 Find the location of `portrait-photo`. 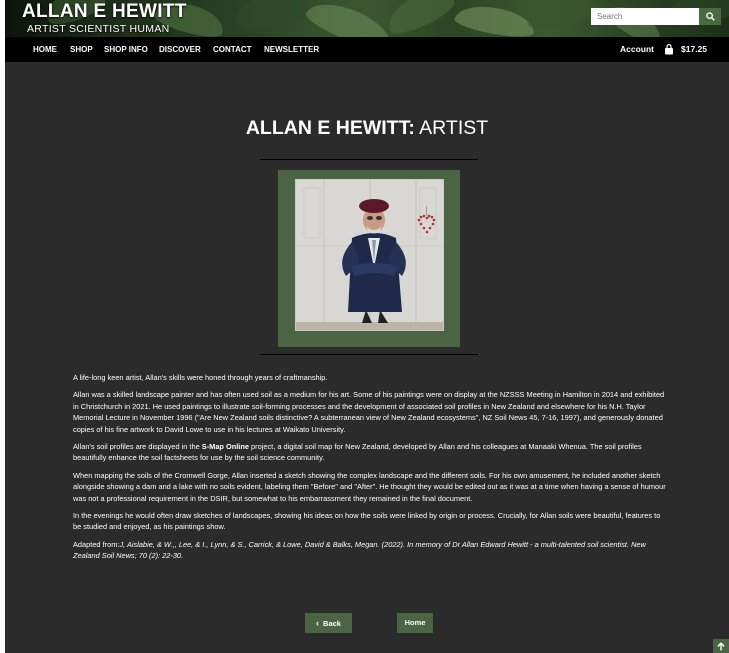

portrait-photo is located at coordinates (369, 255).